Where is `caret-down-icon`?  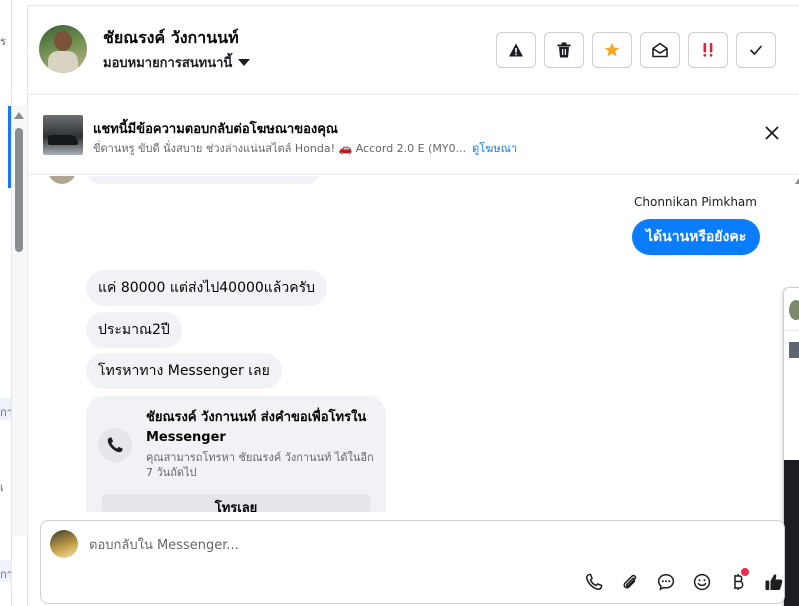 caret-down-icon is located at coordinates (244, 62).